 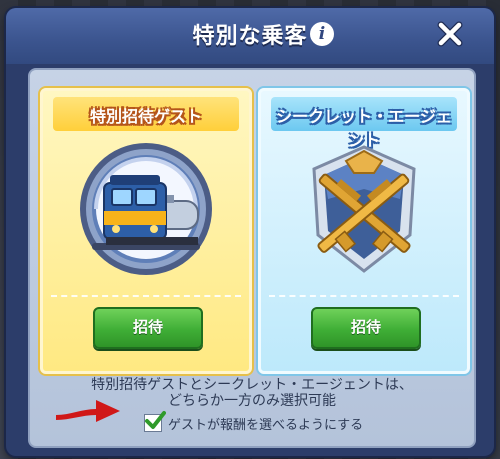 I want to click on dialog-title: 特別な乗客, so click(x=250, y=36).